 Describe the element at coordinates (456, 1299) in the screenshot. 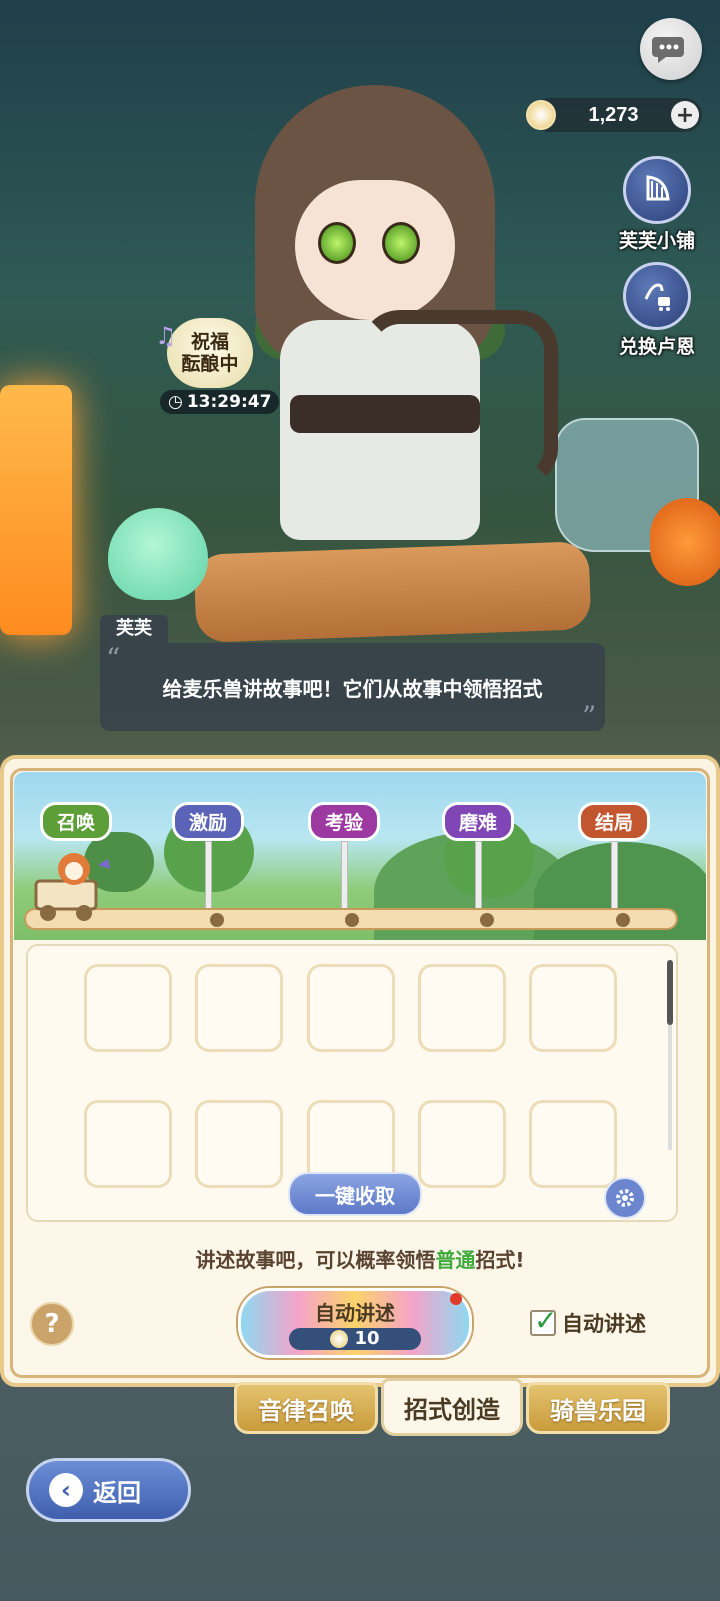

I see `notification-dot` at that location.